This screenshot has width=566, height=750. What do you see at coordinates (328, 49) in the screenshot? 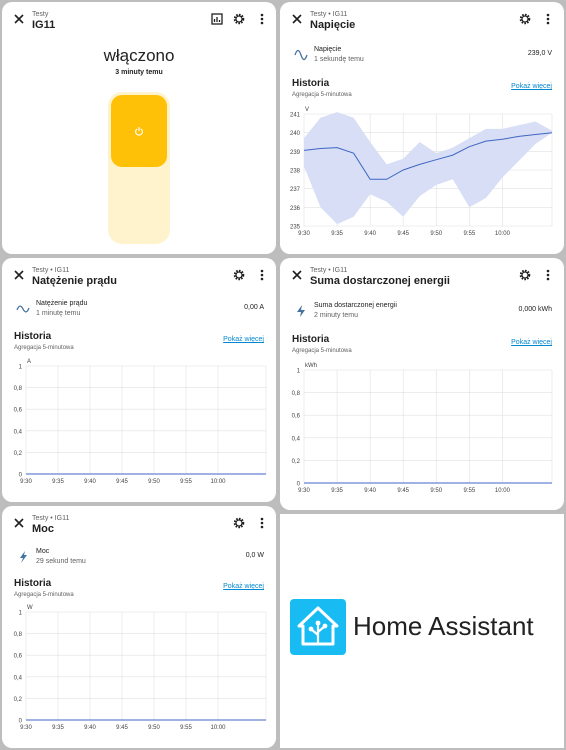
I see `entity-name: Napięcie` at bounding box center [328, 49].